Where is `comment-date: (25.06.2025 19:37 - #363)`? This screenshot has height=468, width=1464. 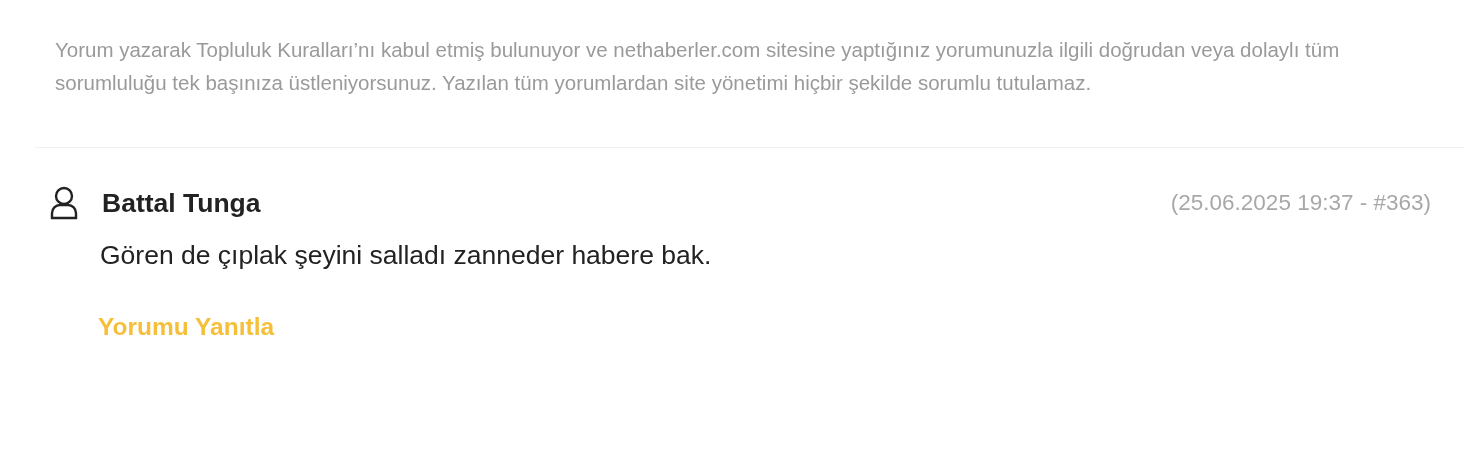
comment-date: (25.06.2025 19:37 - #363) is located at coordinates (1300, 203).